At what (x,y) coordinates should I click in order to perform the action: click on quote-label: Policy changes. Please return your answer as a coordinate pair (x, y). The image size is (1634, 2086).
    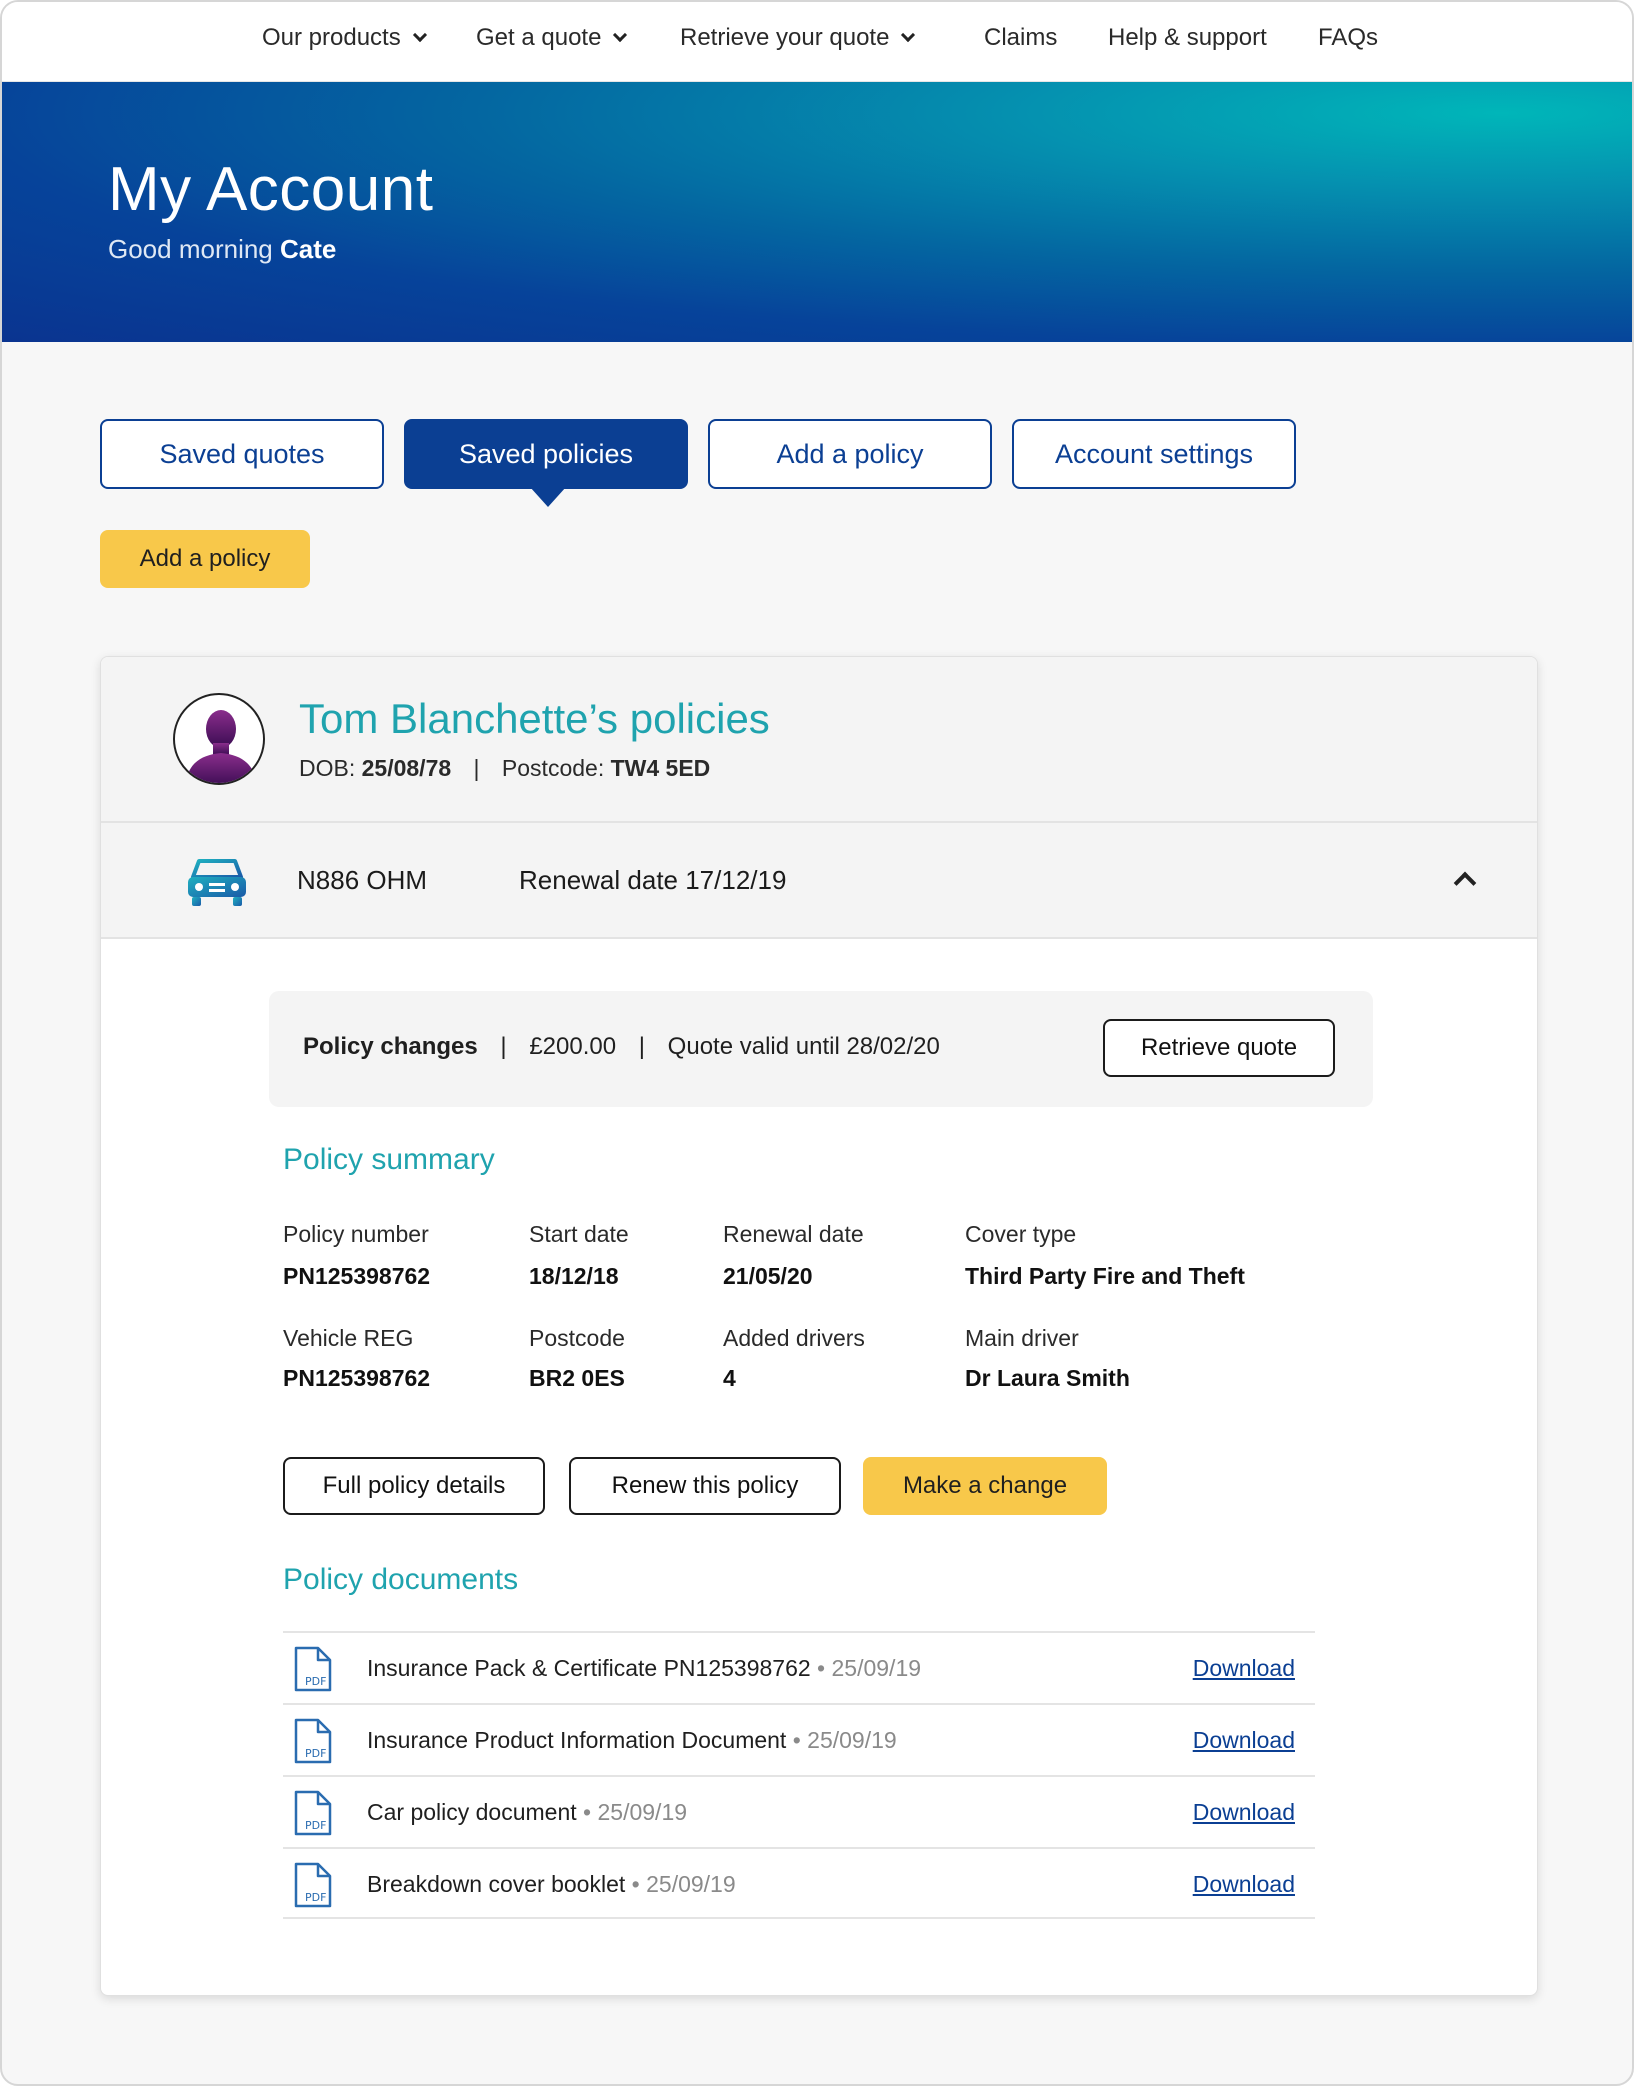
    Looking at the image, I should click on (390, 1046).